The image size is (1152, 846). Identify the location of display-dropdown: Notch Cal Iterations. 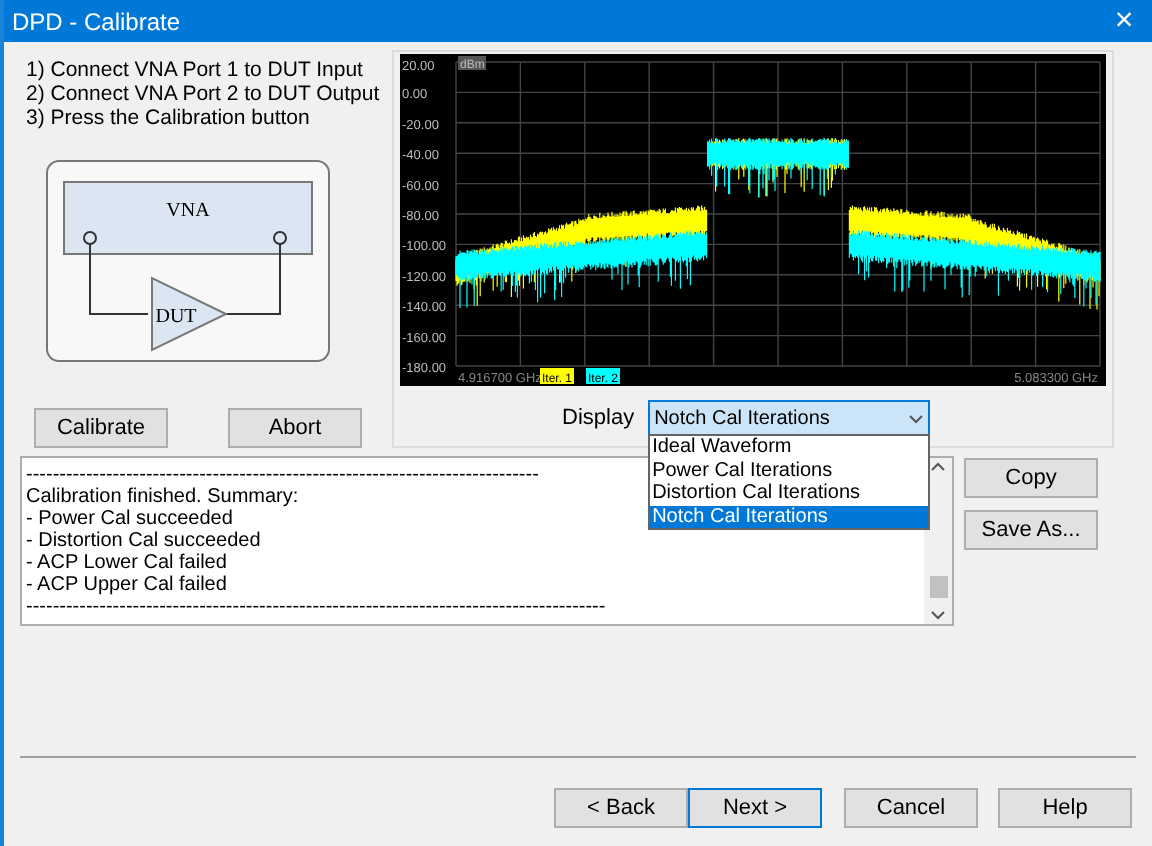
(789, 418).